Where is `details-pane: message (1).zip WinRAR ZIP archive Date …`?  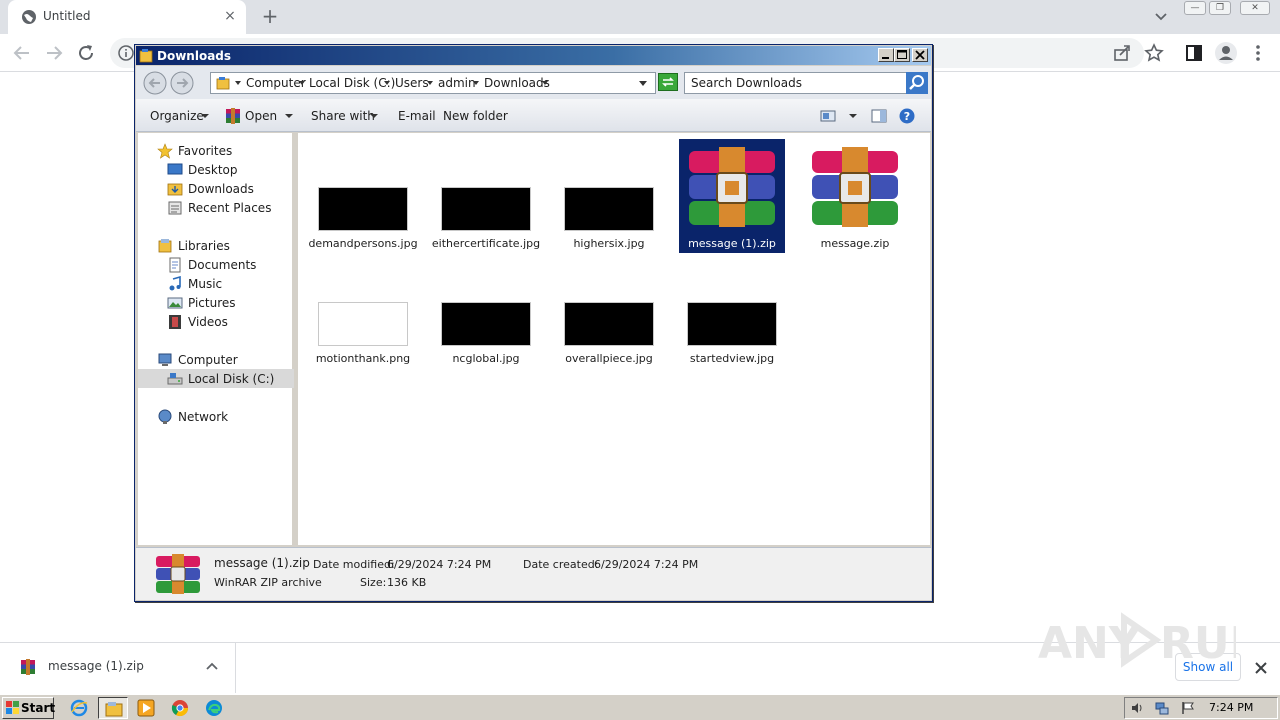 details-pane: message (1).zip WinRAR ZIP archive Date … is located at coordinates (533, 573).